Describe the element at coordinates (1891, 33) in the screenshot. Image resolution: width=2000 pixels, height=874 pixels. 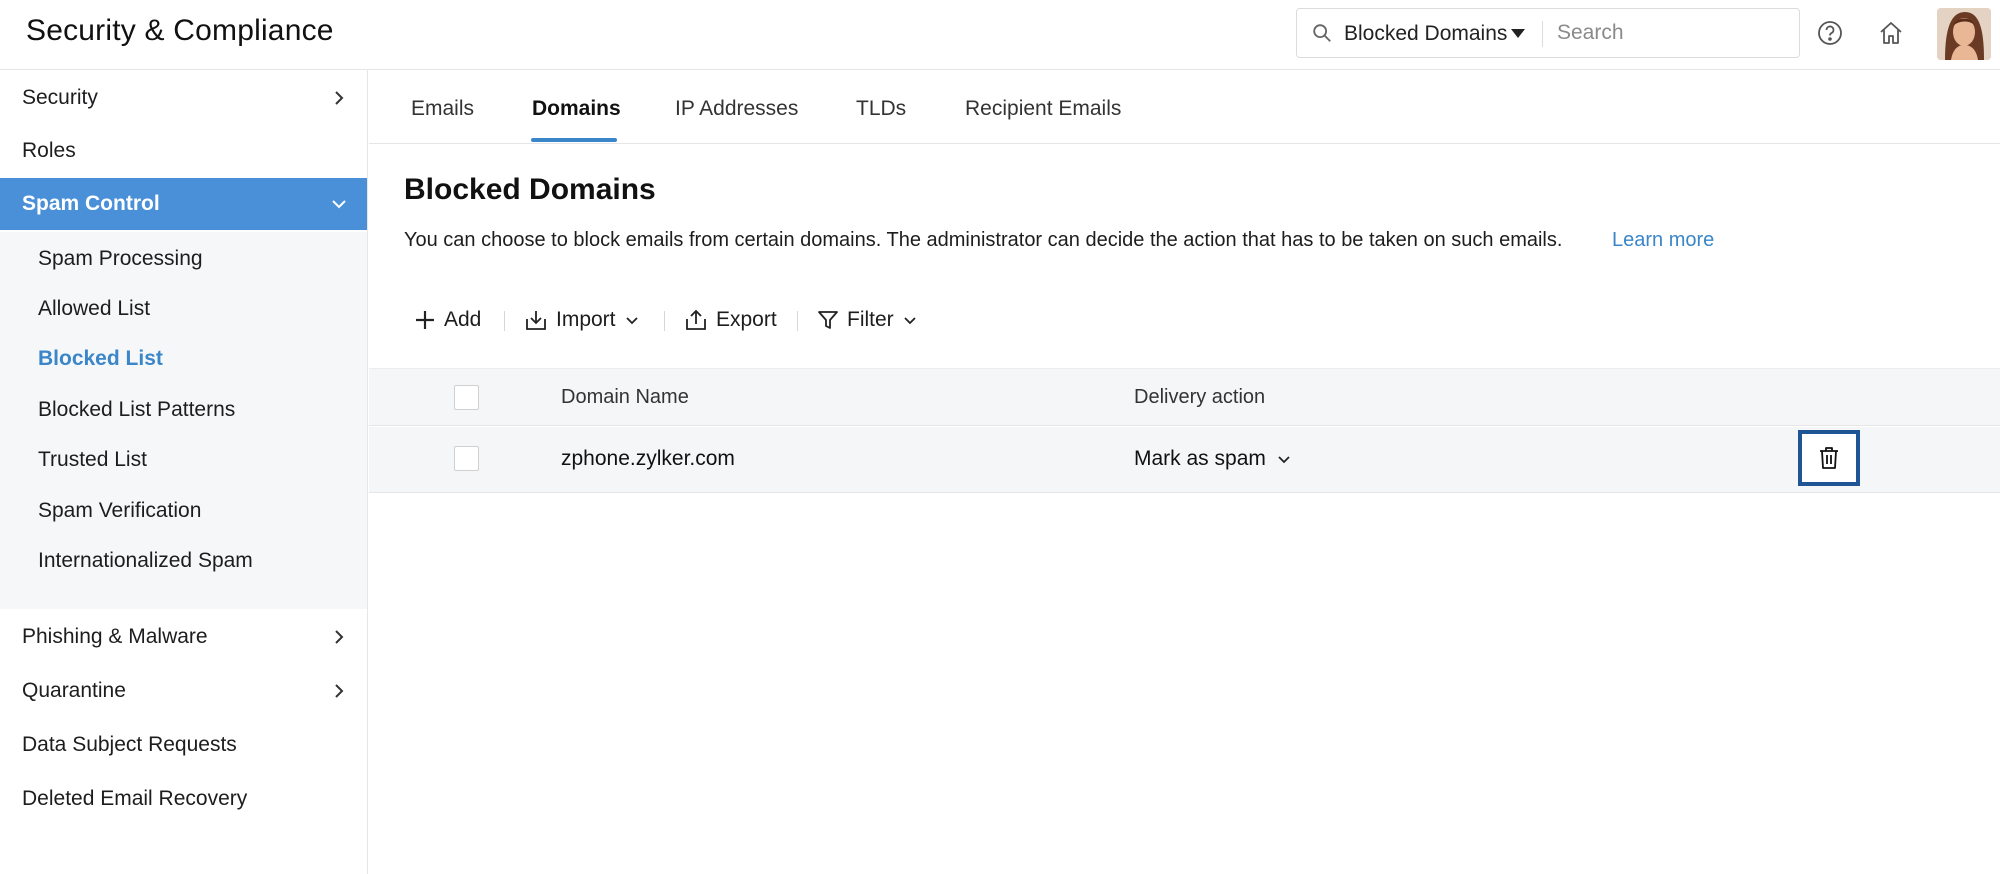
I see `home-icon` at that location.